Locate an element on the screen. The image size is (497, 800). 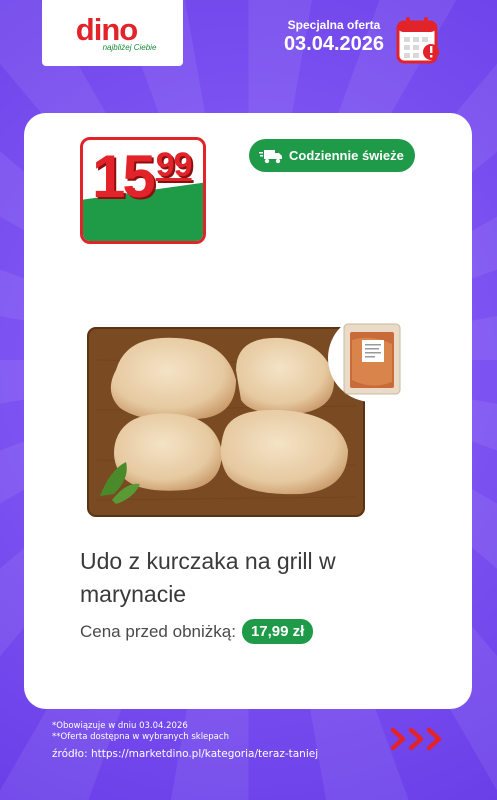
dino-logo: dino najbliżej Ciebie is located at coordinates (112, 33).